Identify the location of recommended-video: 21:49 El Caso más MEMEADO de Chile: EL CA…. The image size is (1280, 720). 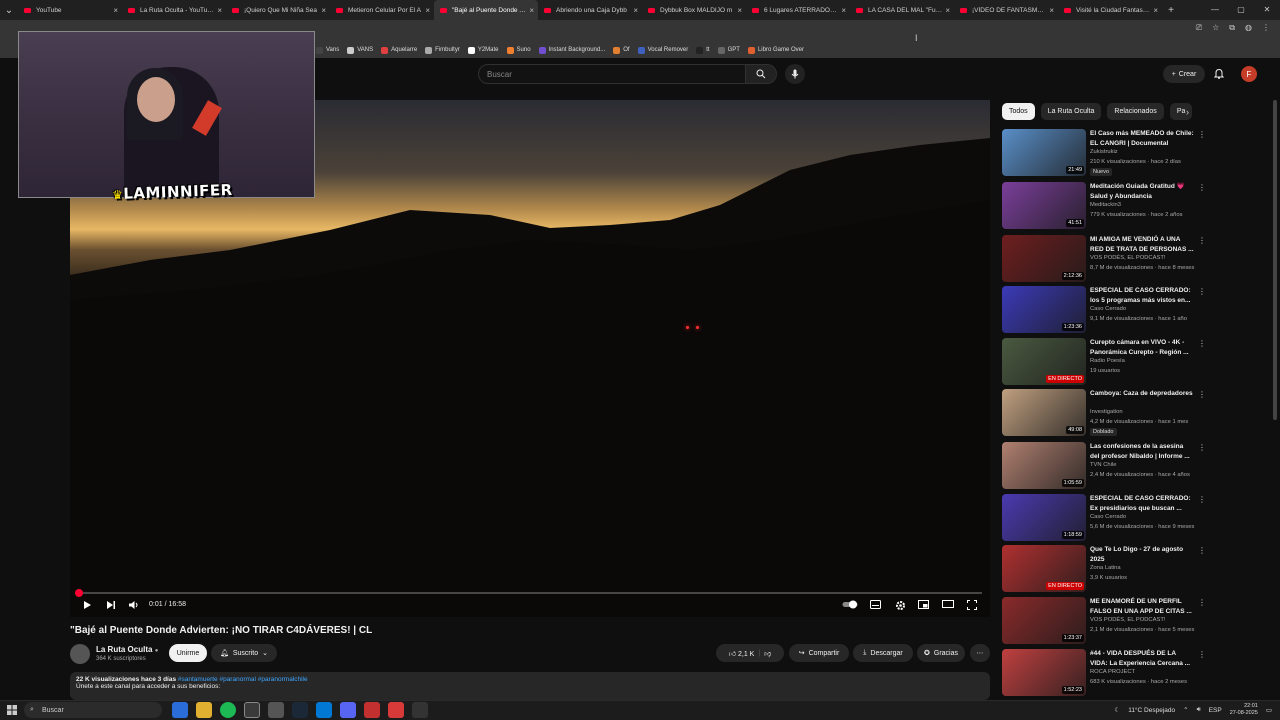
(1104, 153).